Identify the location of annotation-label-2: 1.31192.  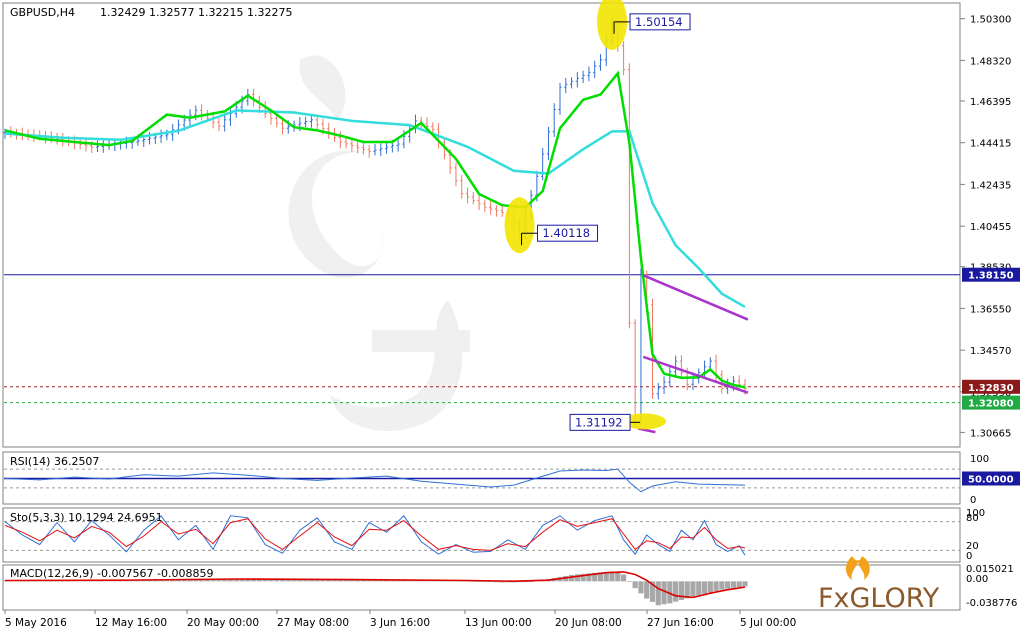
(599, 422).